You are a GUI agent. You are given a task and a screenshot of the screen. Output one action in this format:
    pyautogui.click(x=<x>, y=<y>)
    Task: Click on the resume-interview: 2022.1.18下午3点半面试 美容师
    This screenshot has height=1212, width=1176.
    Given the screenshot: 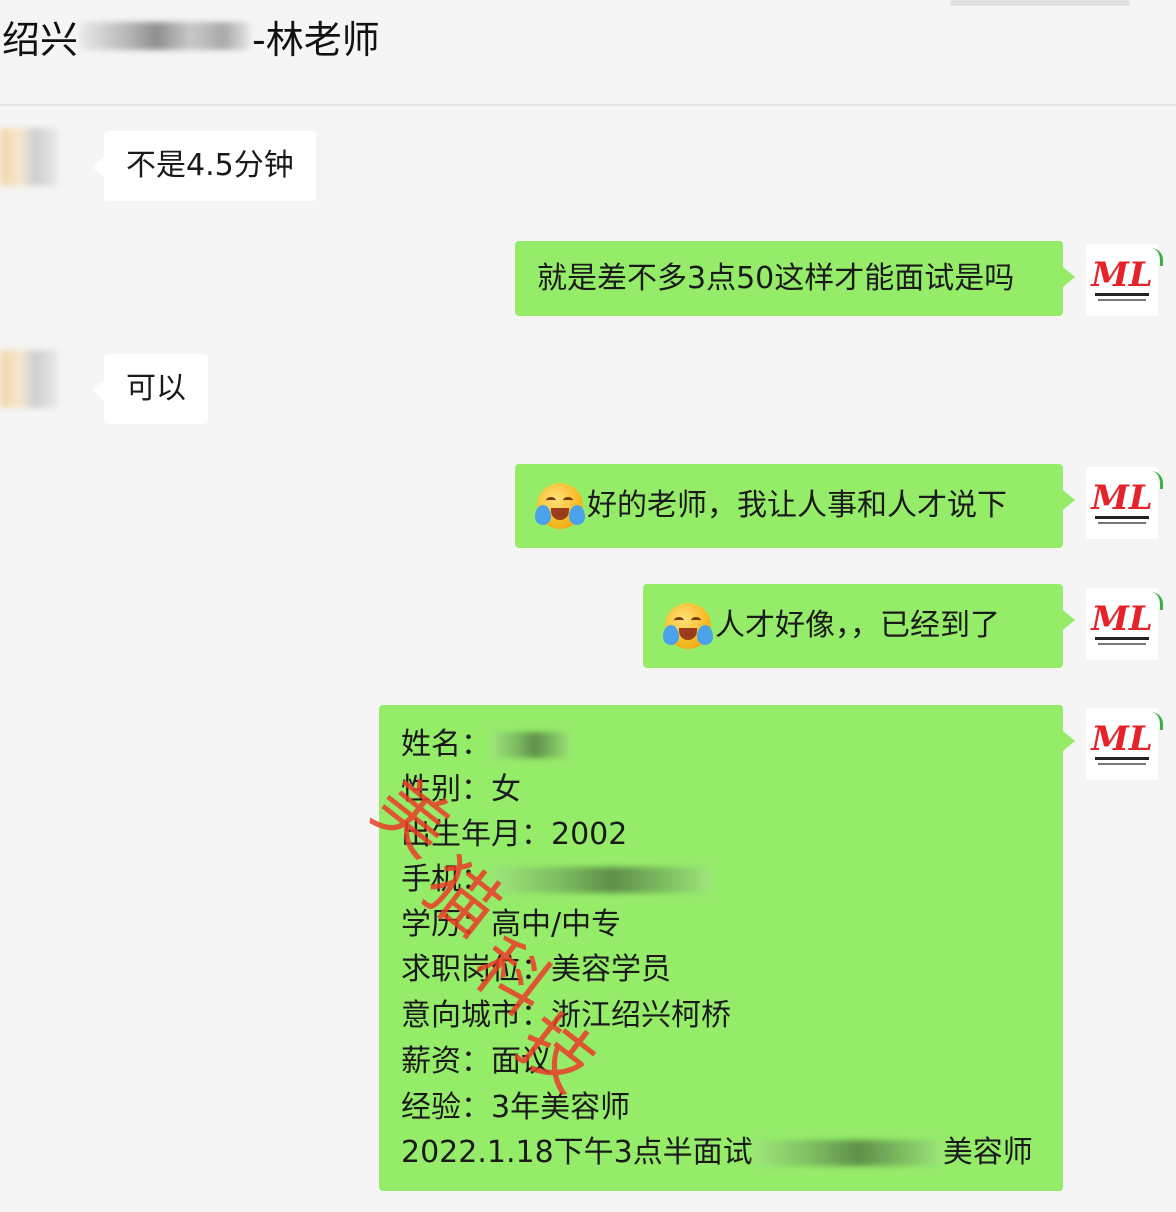 What is the action you would take?
    pyautogui.click(x=717, y=1152)
    